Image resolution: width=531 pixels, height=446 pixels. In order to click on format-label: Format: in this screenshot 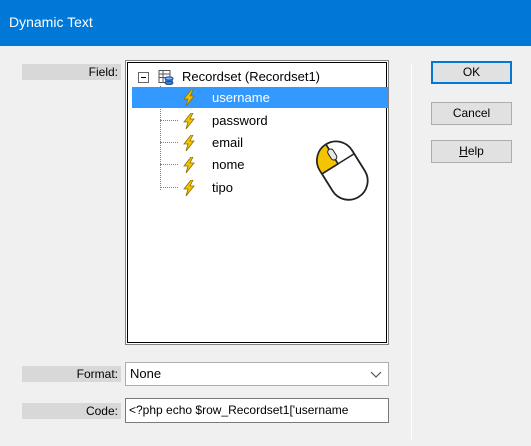, I will do `click(71, 374)`.